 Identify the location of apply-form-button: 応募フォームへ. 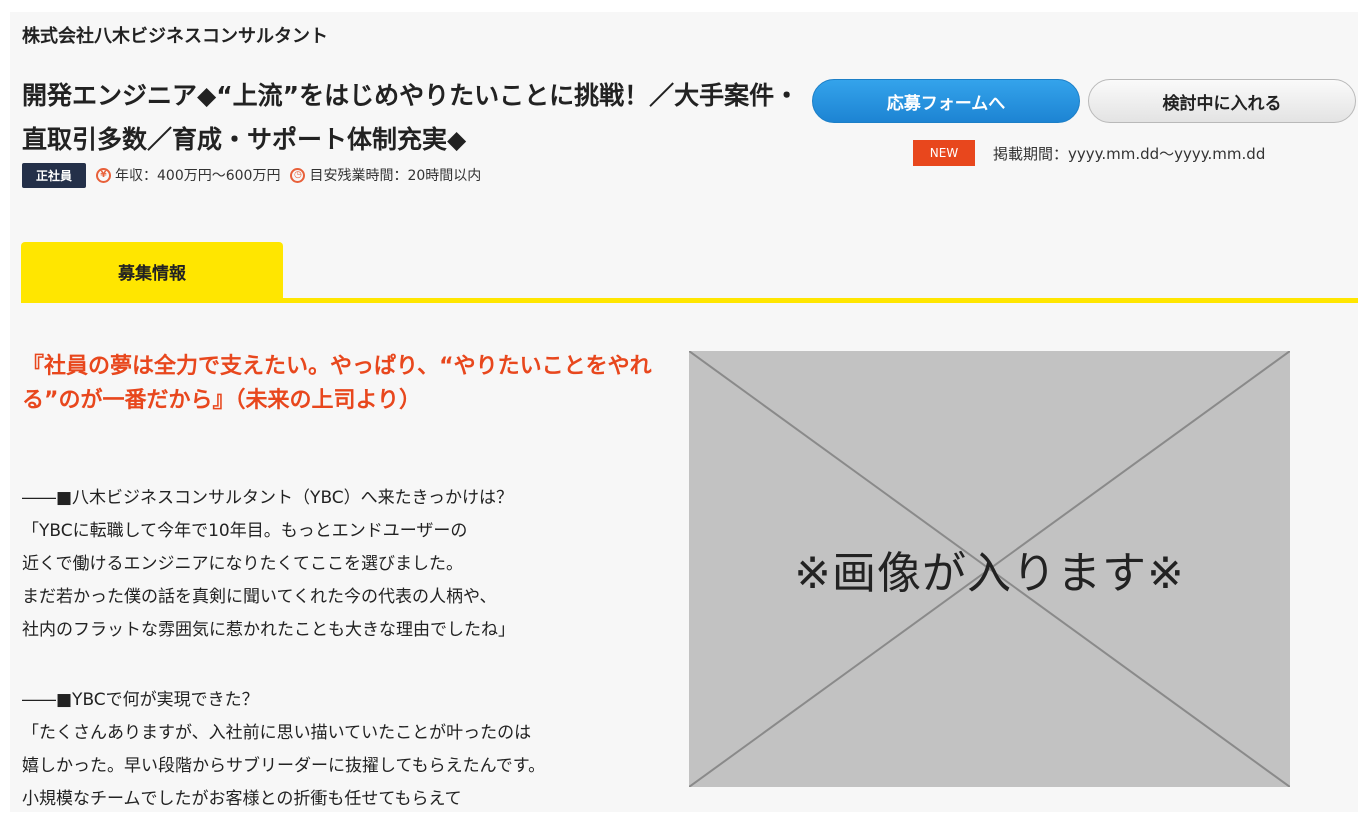
(946, 101).